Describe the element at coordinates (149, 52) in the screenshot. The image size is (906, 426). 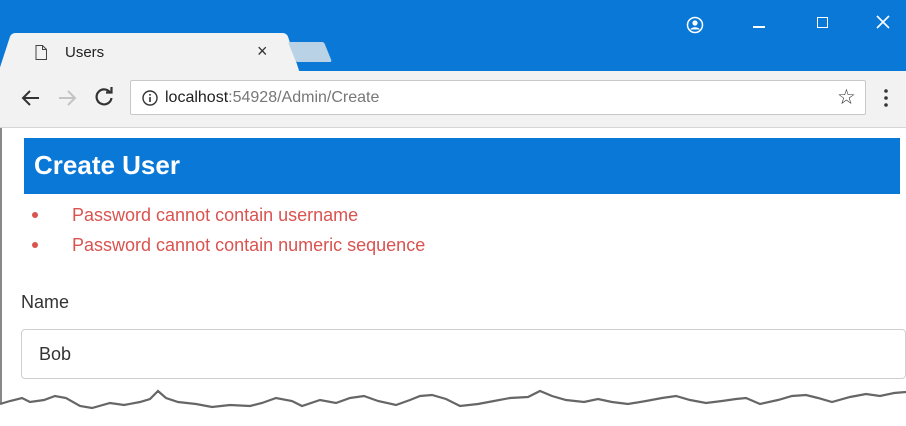
I see `tab-users: Users ×` at that location.